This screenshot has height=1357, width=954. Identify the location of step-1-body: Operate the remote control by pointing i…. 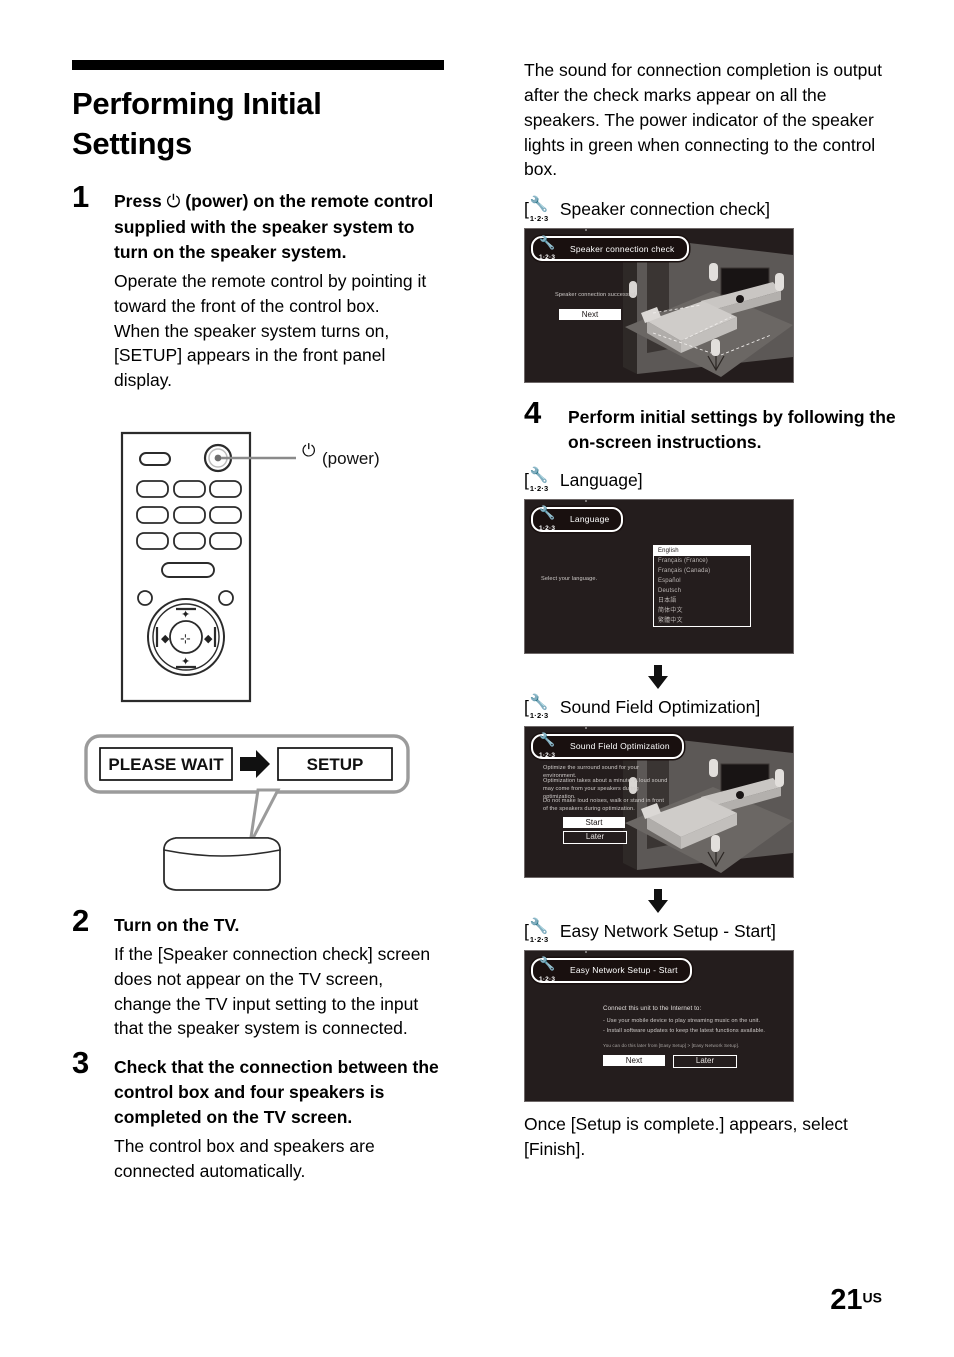
(270, 330).